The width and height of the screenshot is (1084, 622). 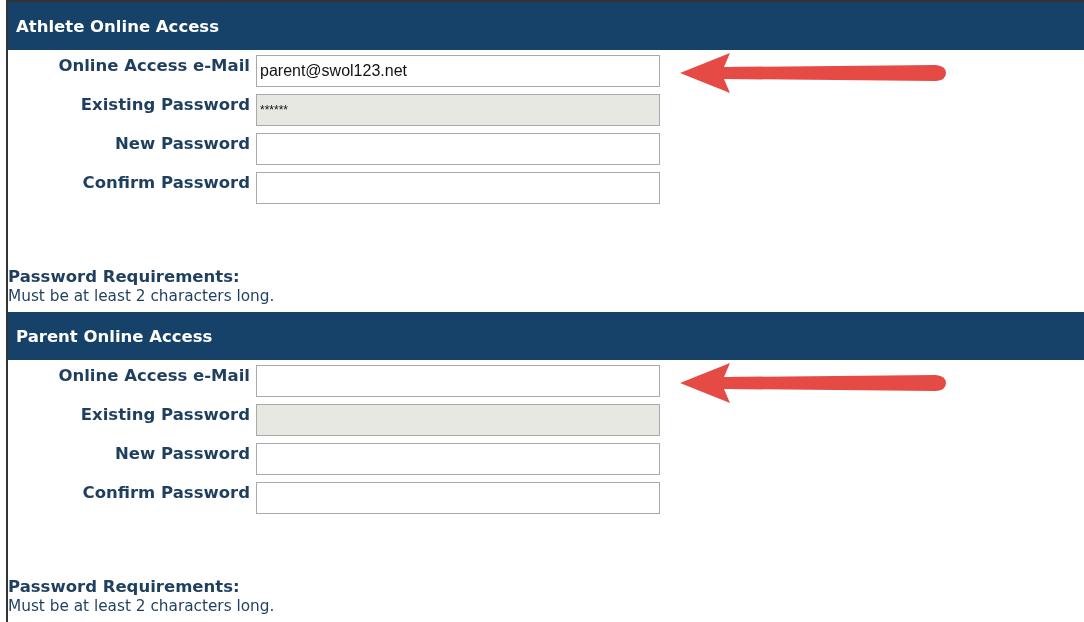 What do you see at coordinates (458, 71) in the screenshot?
I see `input-field: parent@swol123.net` at bounding box center [458, 71].